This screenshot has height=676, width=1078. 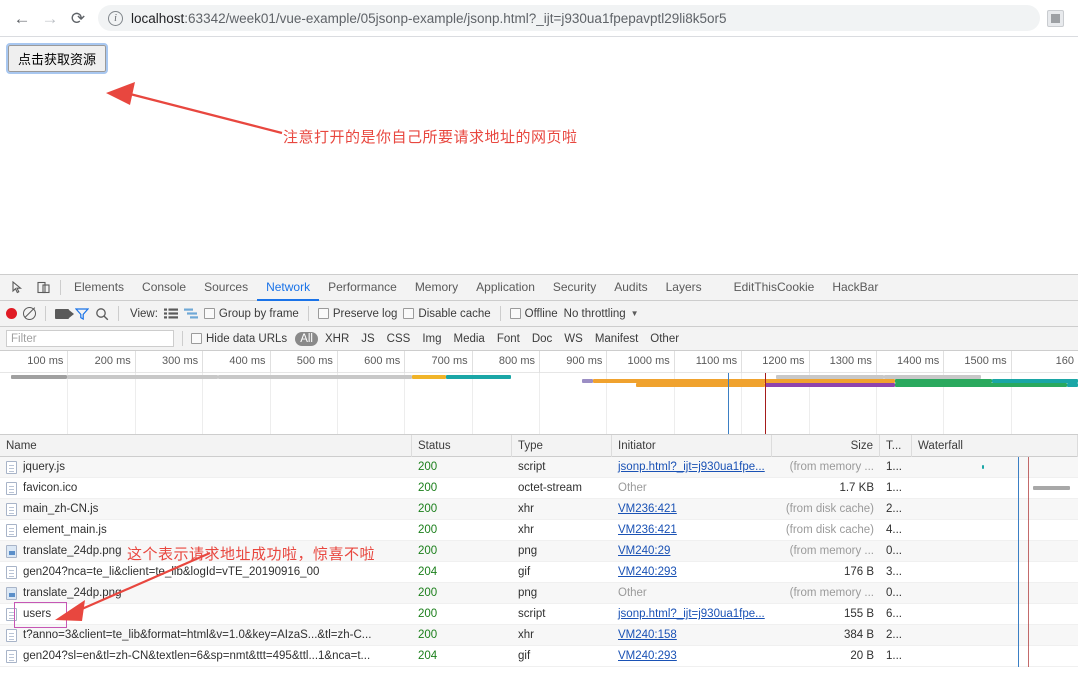 What do you see at coordinates (826, 445) in the screenshot?
I see `column-header-size: Size` at bounding box center [826, 445].